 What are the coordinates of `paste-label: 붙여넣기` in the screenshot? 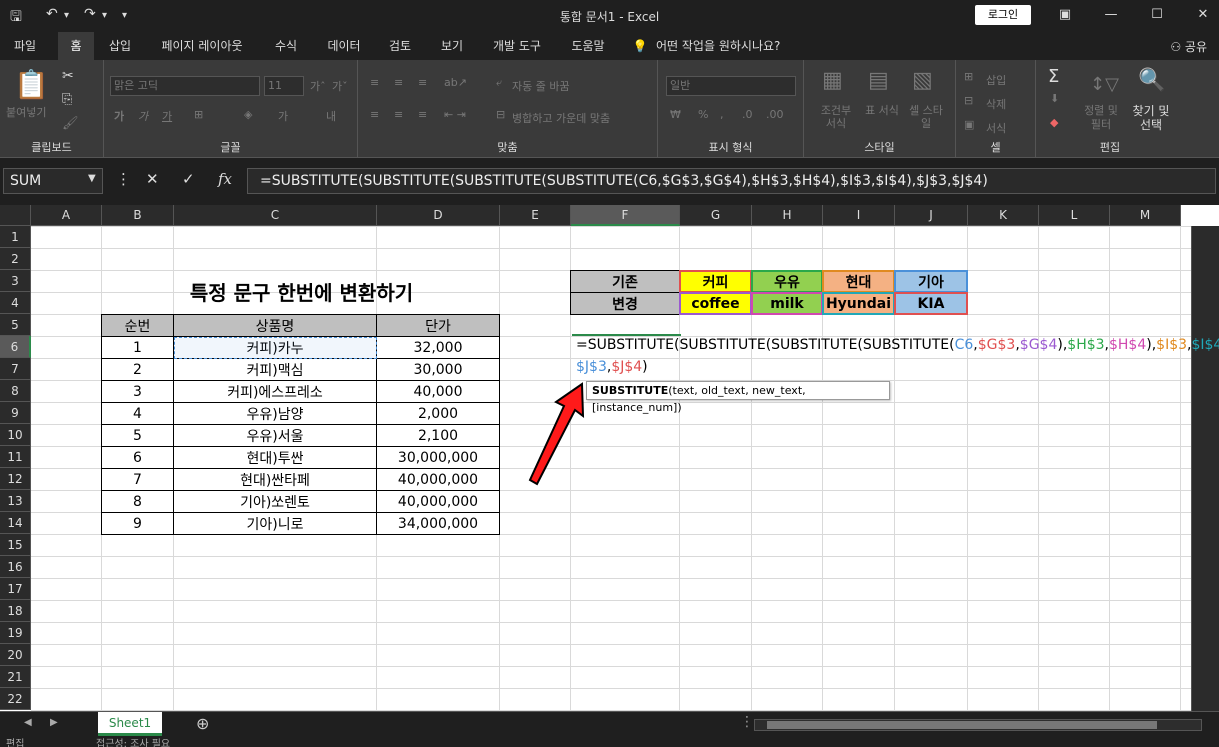 It's located at (26, 112).